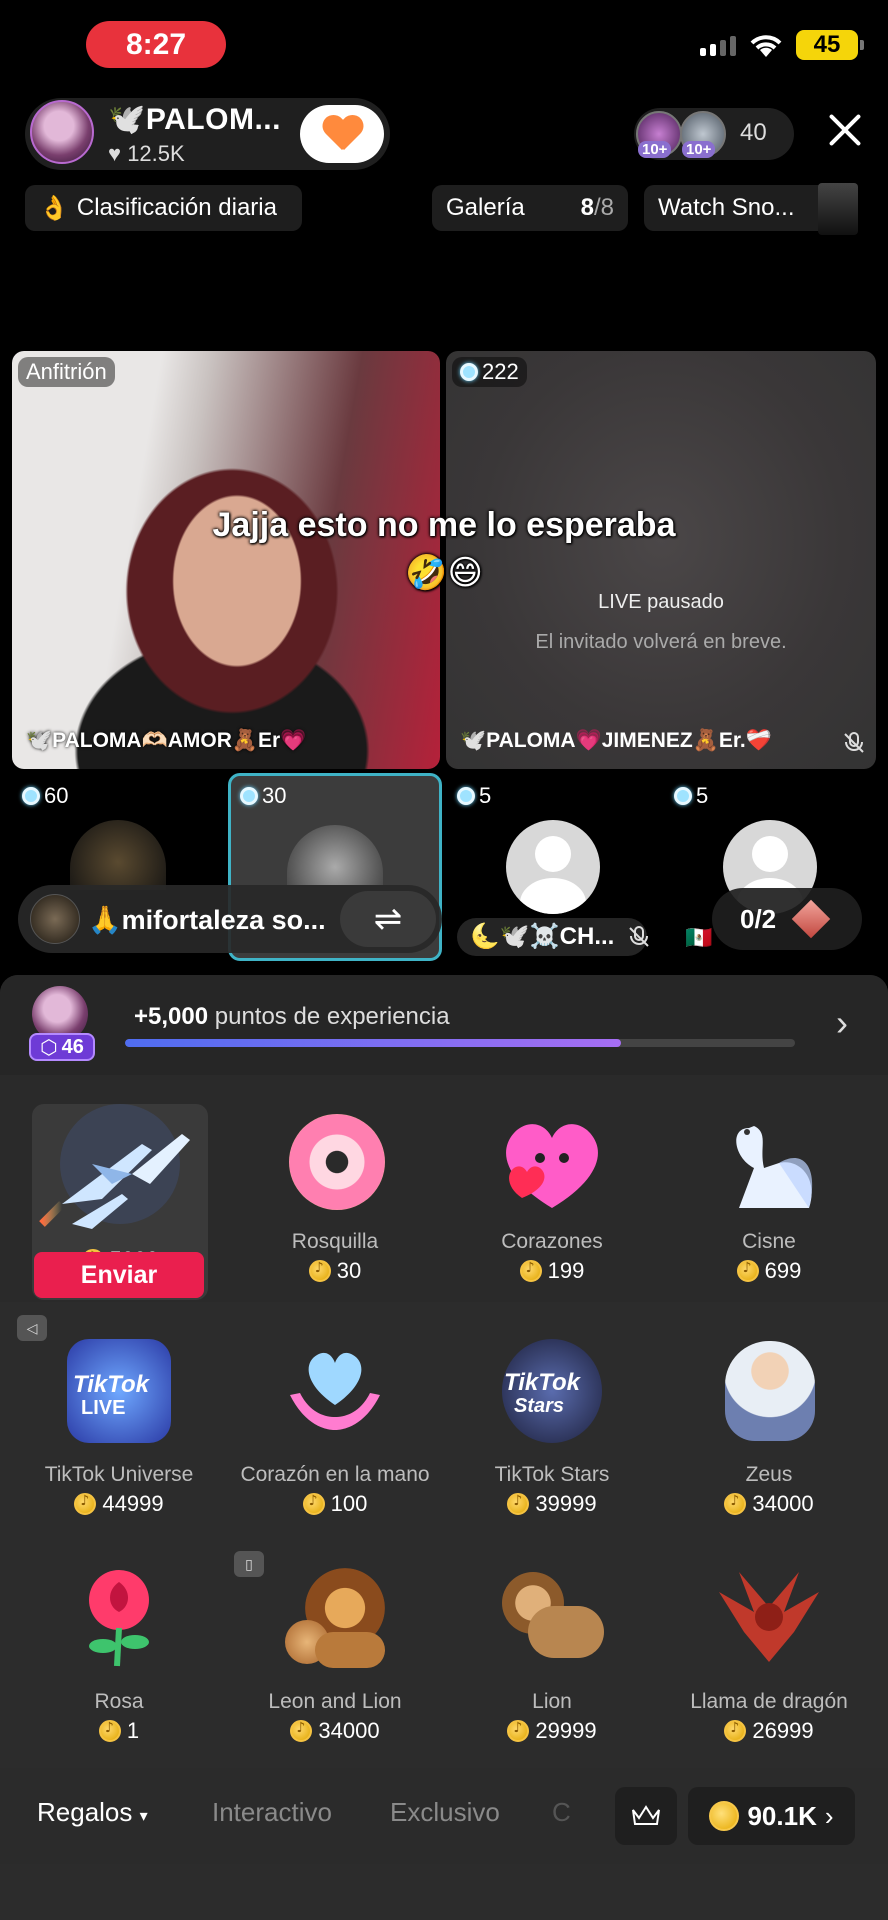  Describe the element at coordinates (146, 153) in the screenshot. I see `host-likes: ♥ 12.5K` at that location.